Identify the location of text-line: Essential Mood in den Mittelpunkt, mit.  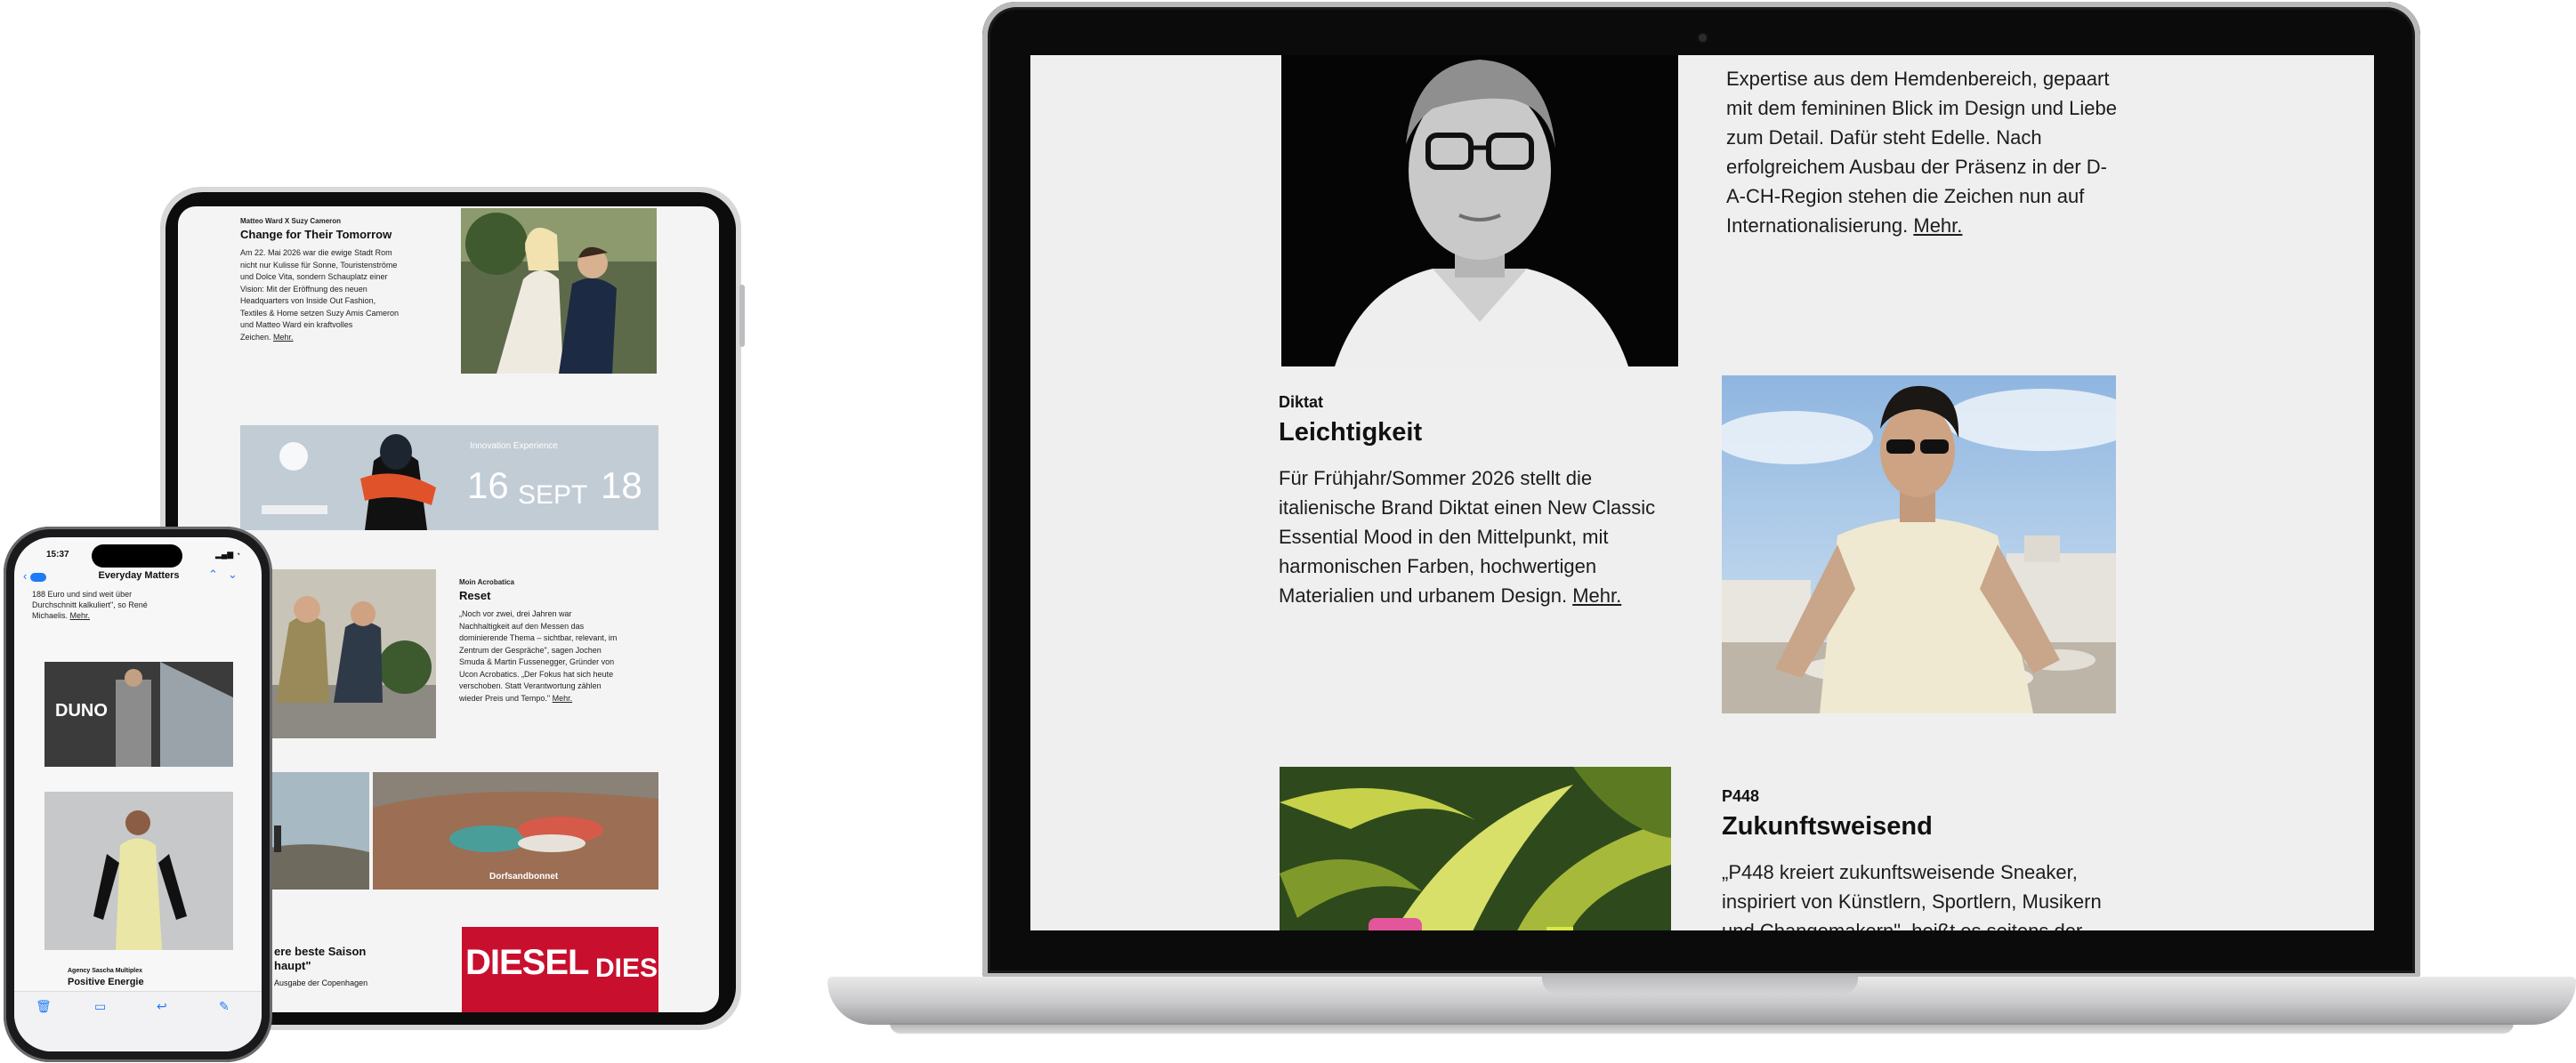
(1444, 537).